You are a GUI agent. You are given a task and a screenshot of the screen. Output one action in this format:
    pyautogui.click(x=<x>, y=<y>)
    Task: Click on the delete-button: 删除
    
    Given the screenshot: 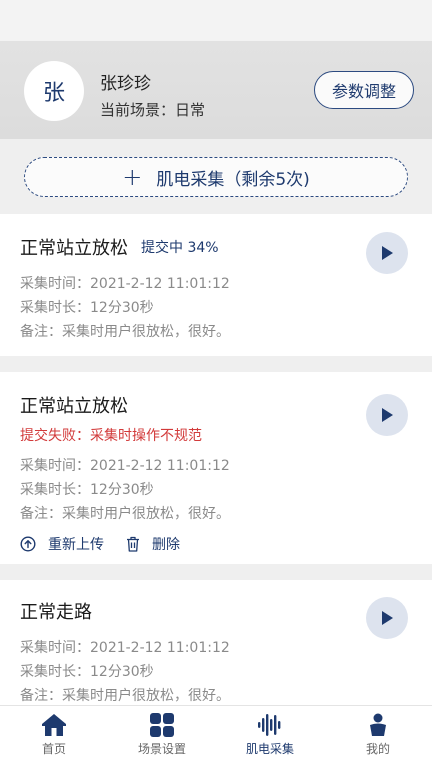 What is the action you would take?
    pyautogui.click(x=153, y=544)
    